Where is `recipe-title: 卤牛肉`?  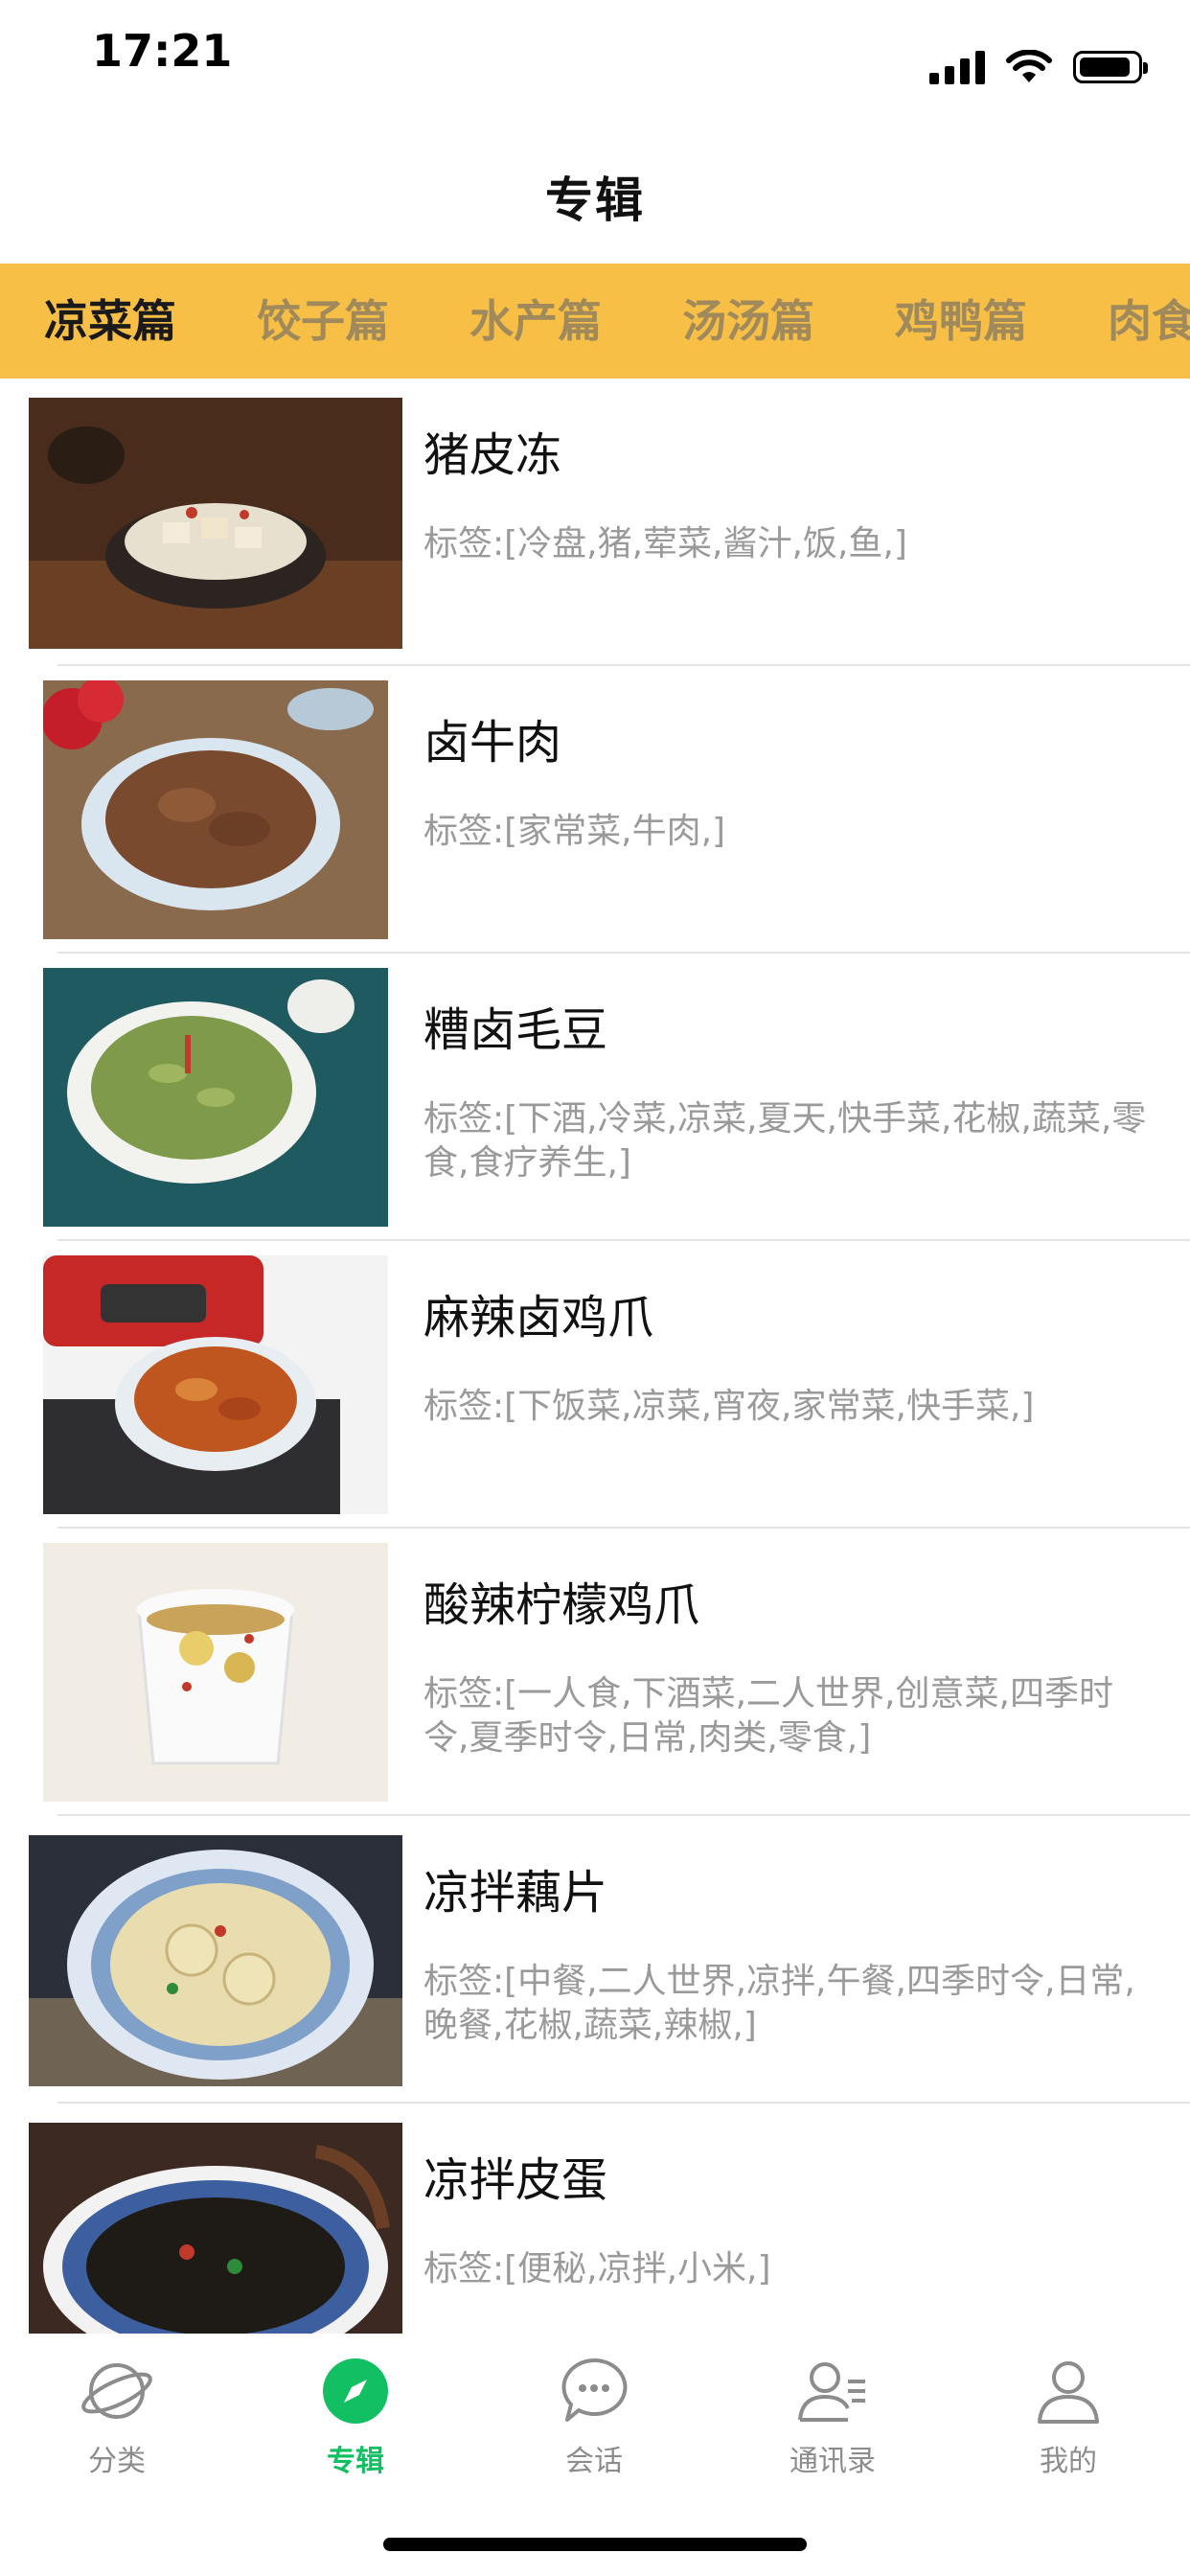 recipe-title: 卤牛肉 is located at coordinates (493, 743).